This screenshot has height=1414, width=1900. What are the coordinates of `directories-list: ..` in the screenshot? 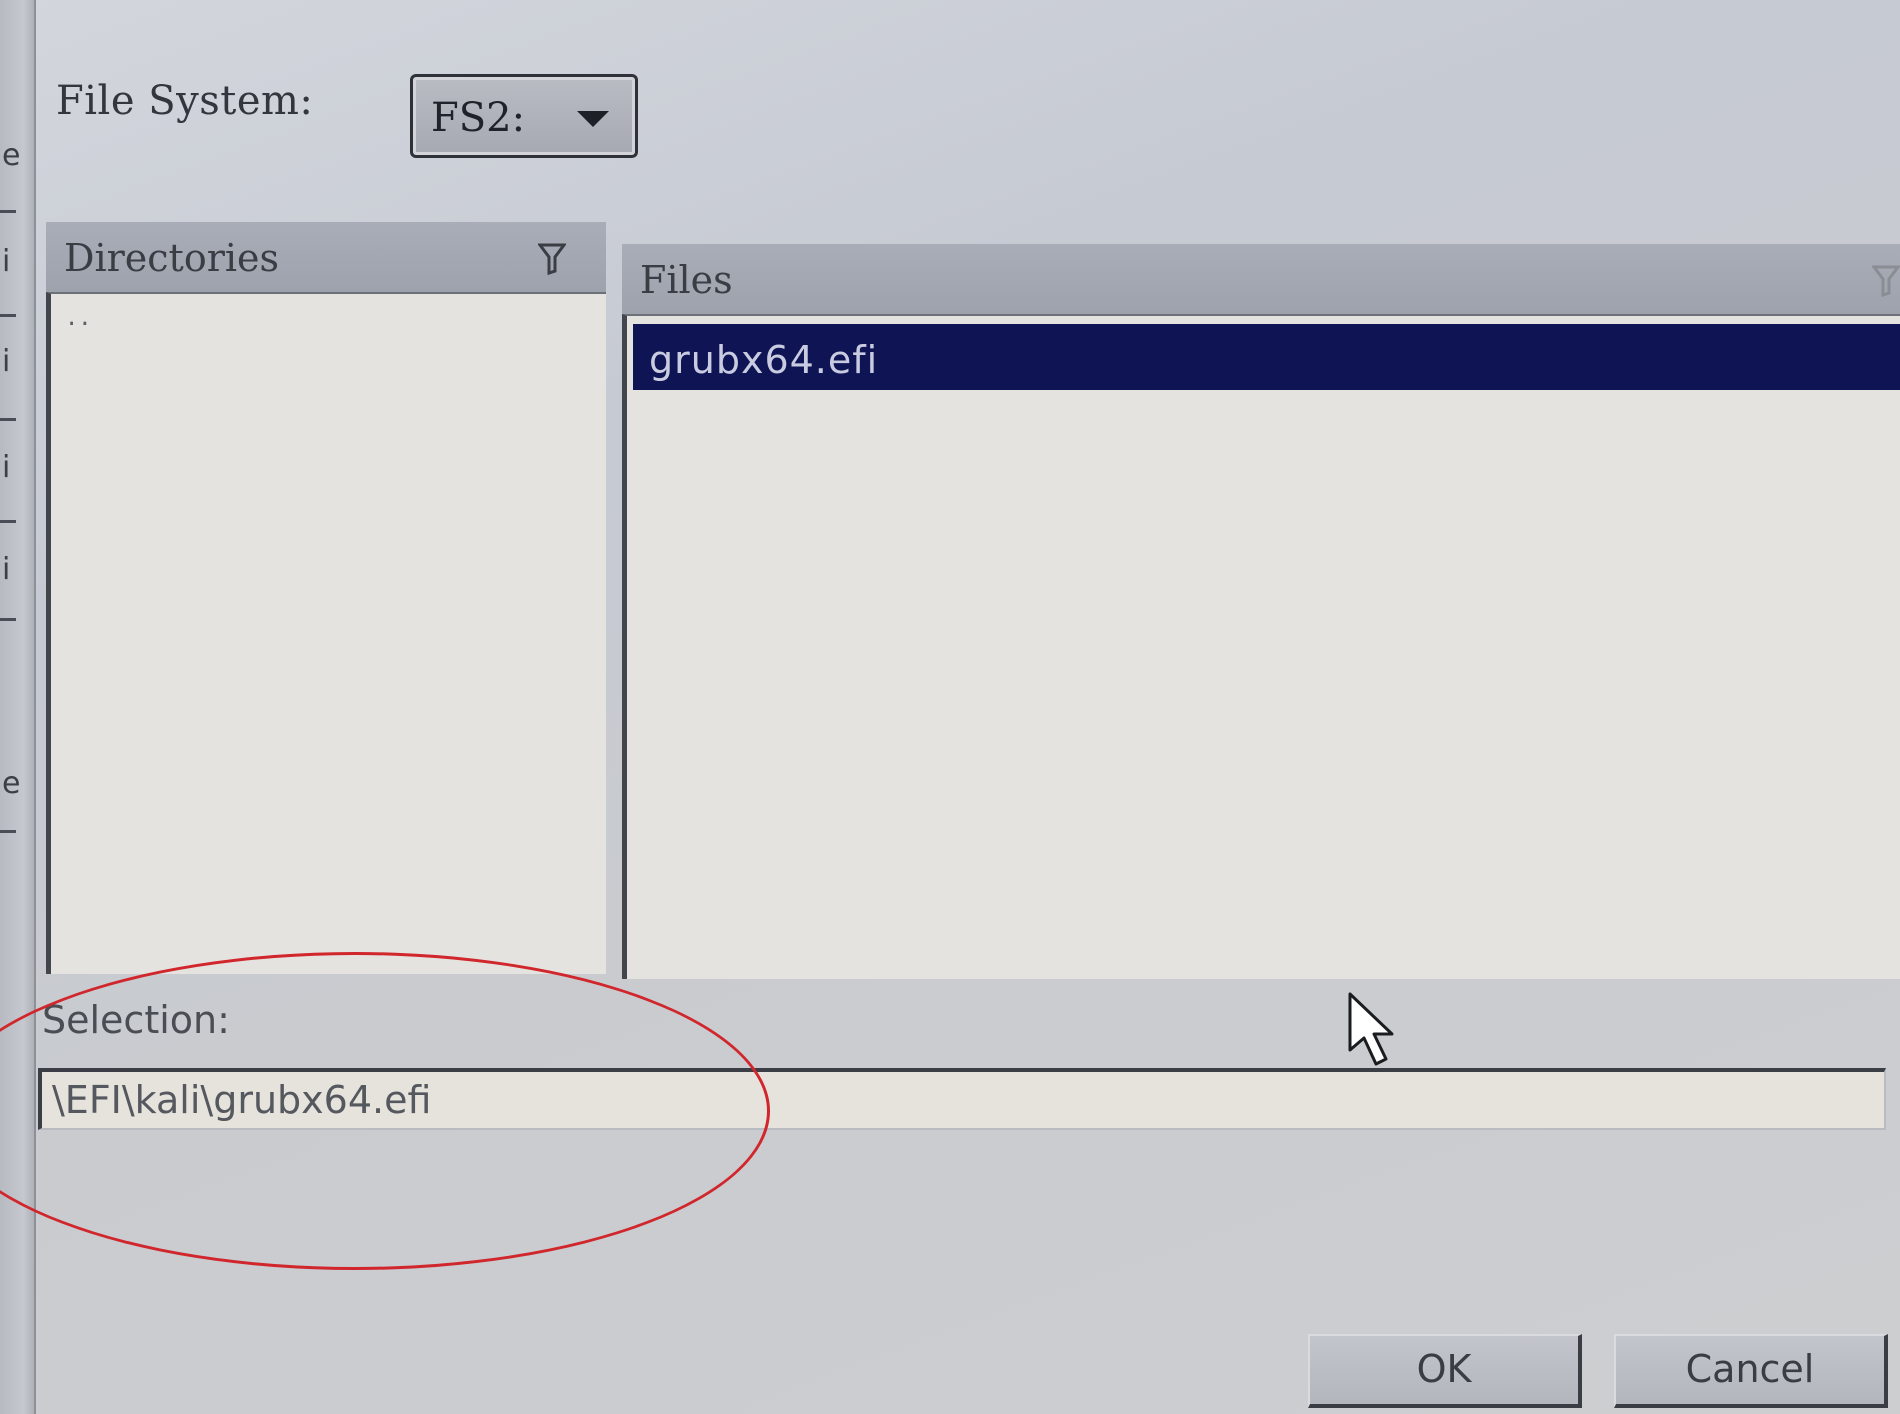 It's located at (326, 633).